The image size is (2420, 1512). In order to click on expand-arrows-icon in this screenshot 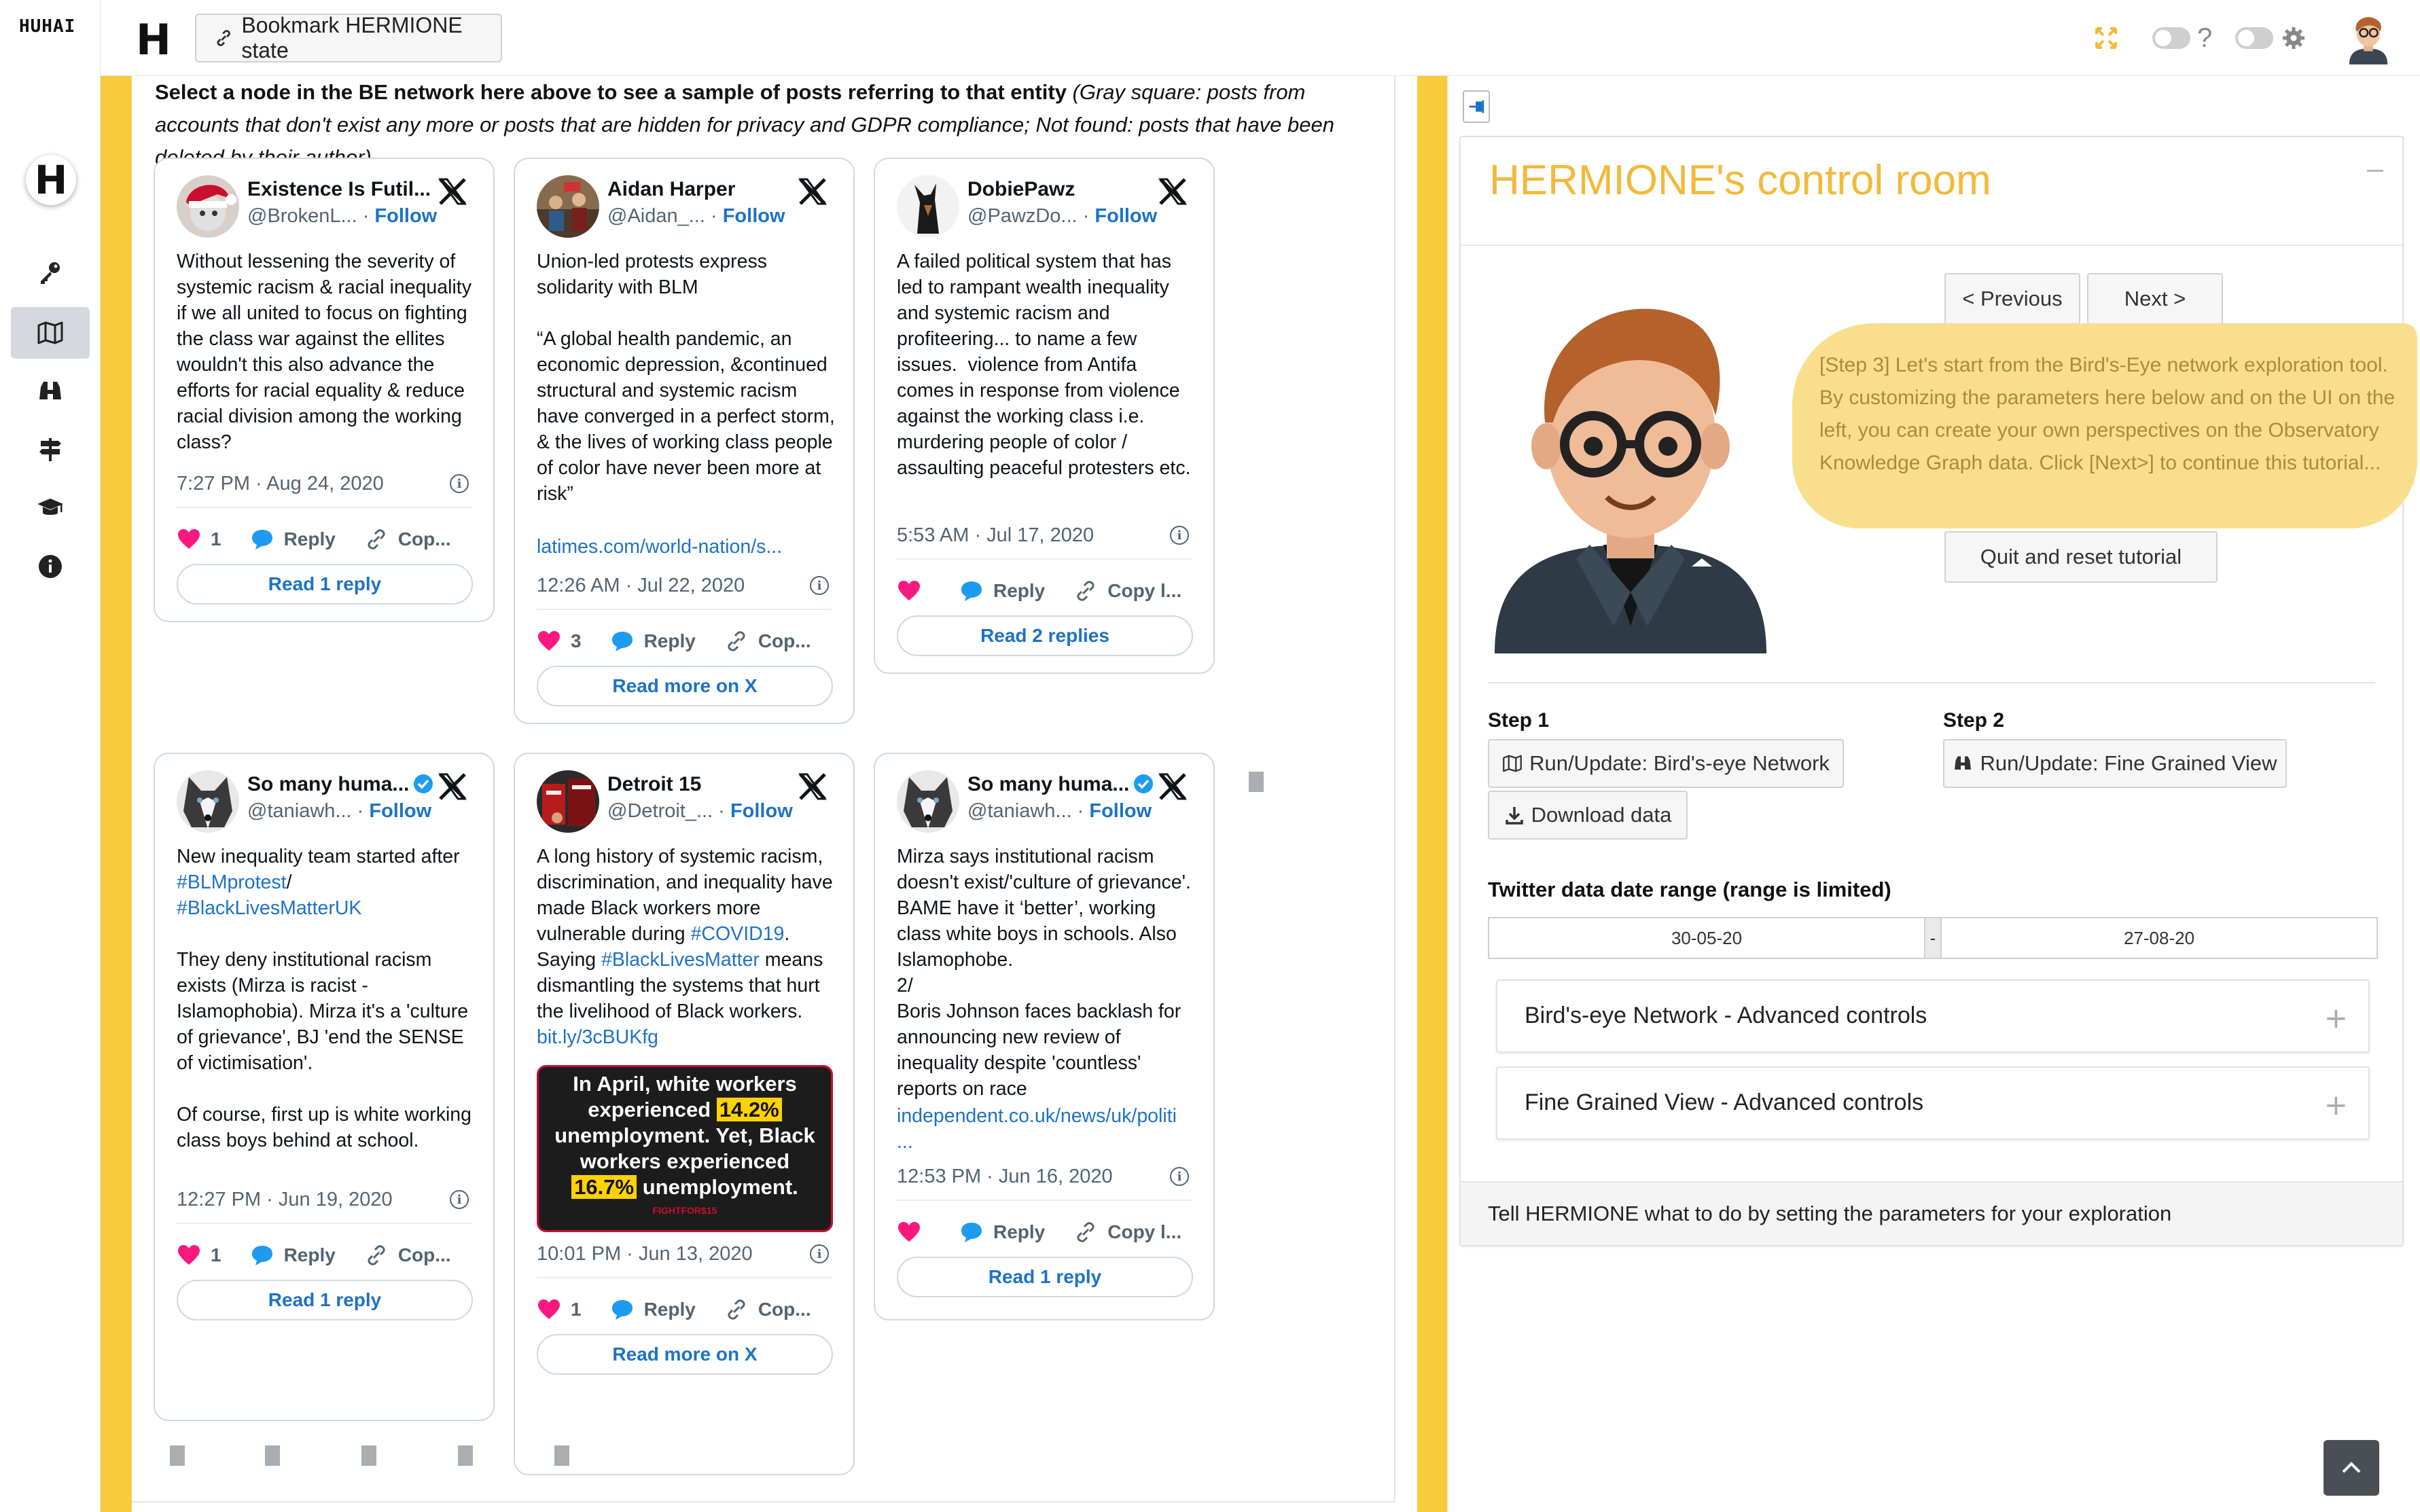, I will do `click(2106, 38)`.